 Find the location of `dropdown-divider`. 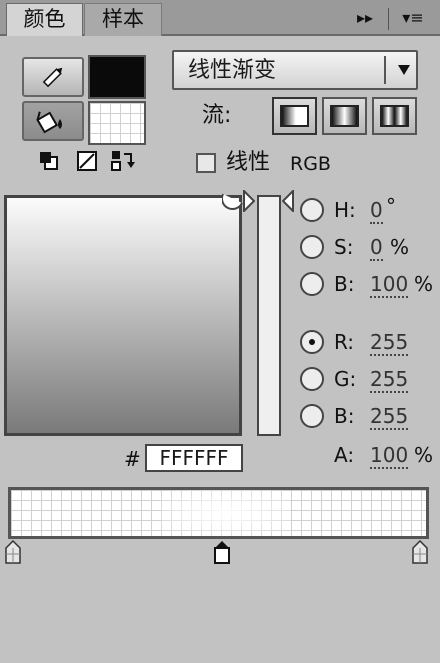

dropdown-divider is located at coordinates (385, 70).